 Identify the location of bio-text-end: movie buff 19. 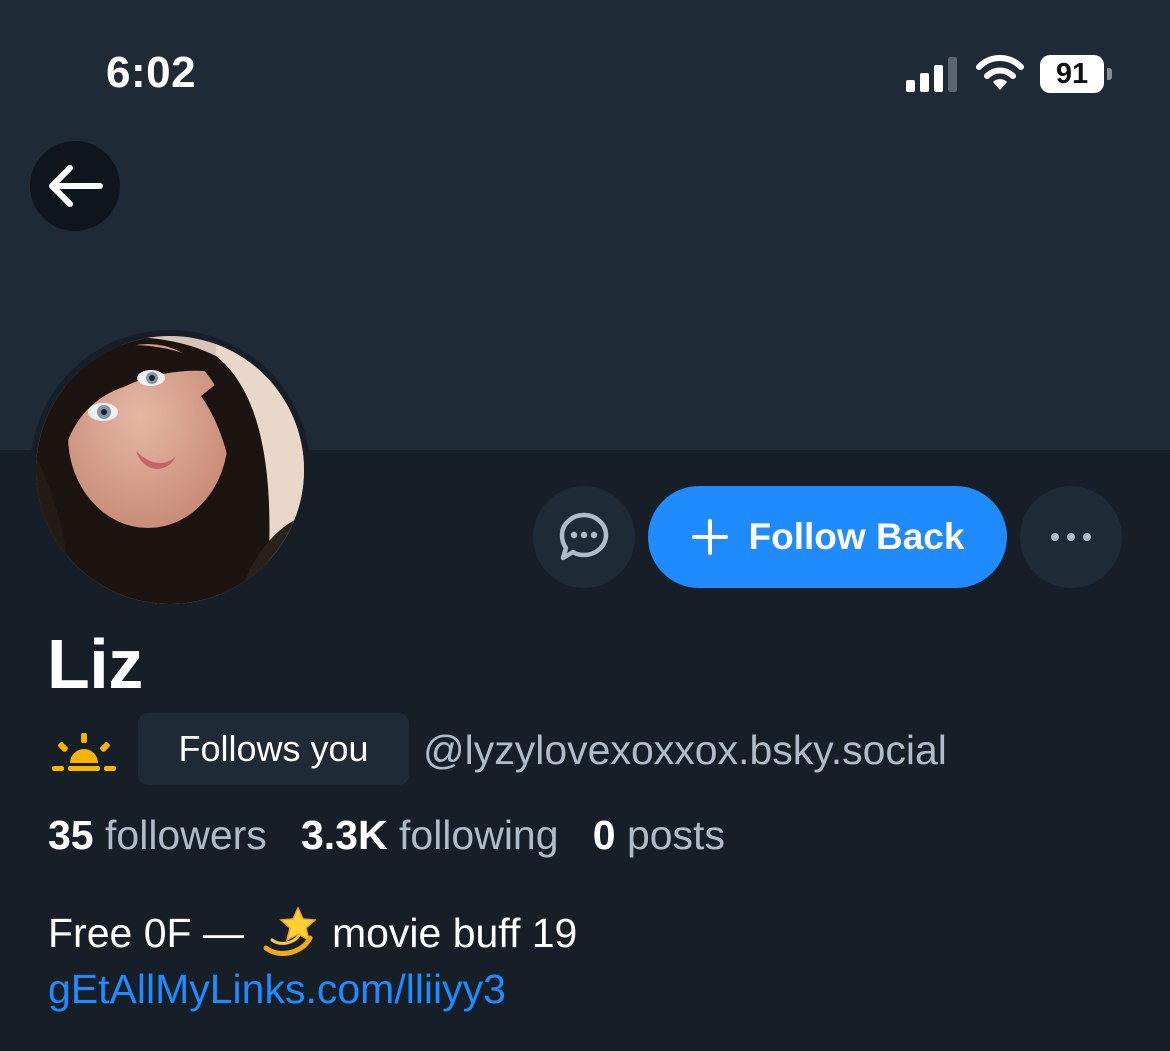
(454, 932).